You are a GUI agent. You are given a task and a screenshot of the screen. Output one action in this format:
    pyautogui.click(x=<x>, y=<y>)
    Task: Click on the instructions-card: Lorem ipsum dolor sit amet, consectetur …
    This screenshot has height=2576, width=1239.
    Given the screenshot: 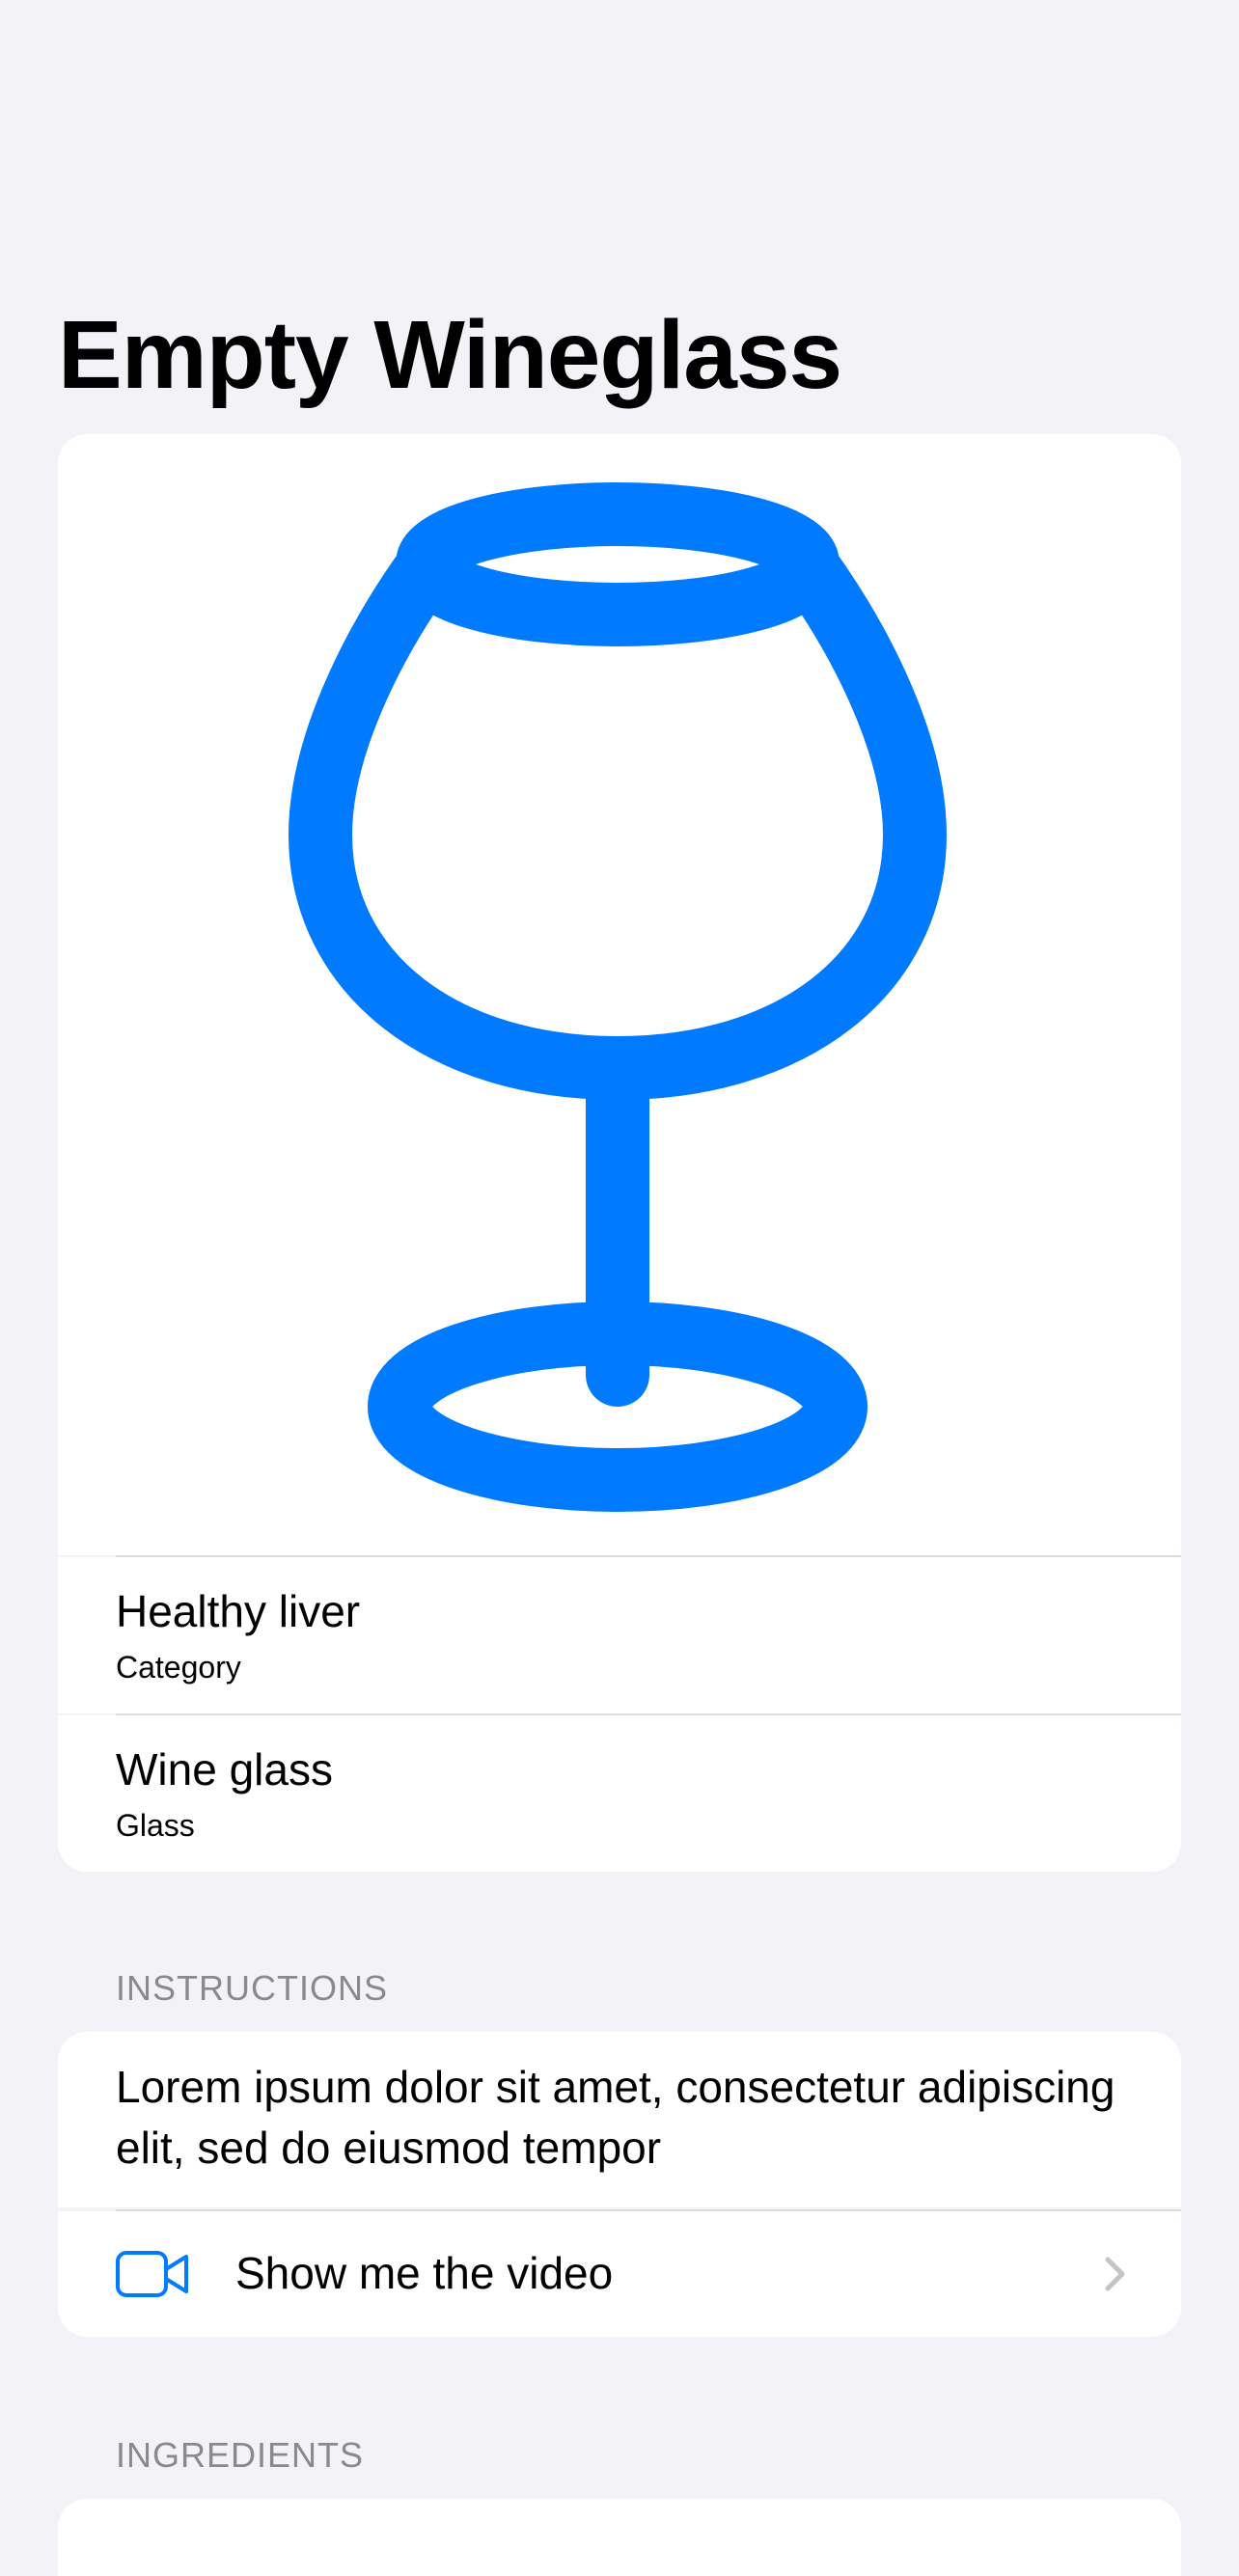 What is the action you would take?
    pyautogui.click(x=619, y=2119)
    